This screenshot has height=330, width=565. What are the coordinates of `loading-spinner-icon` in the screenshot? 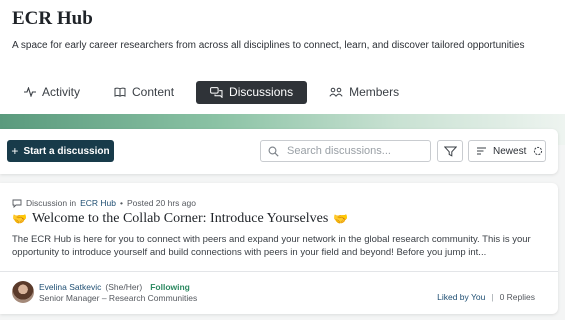 It's located at (538, 151).